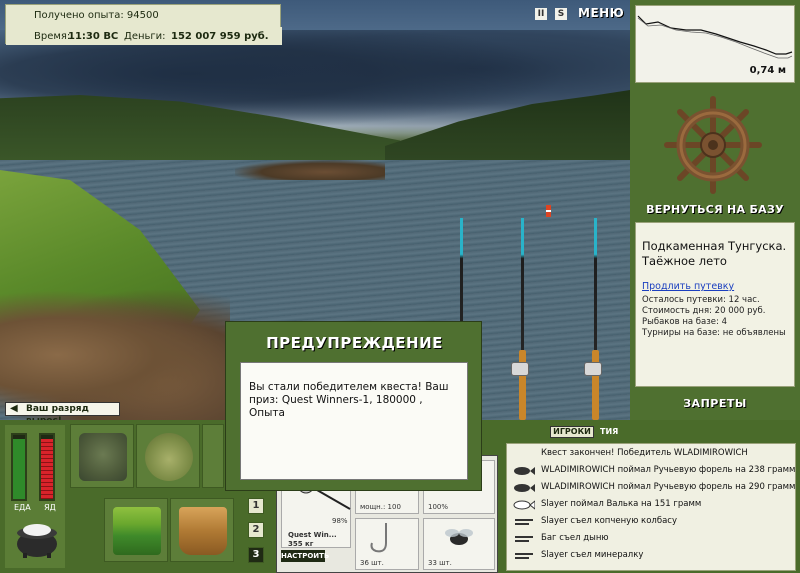  What do you see at coordinates (715, 44) in the screenshot?
I see `depth-chart: 0,74 м` at bounding box center [715, 44].